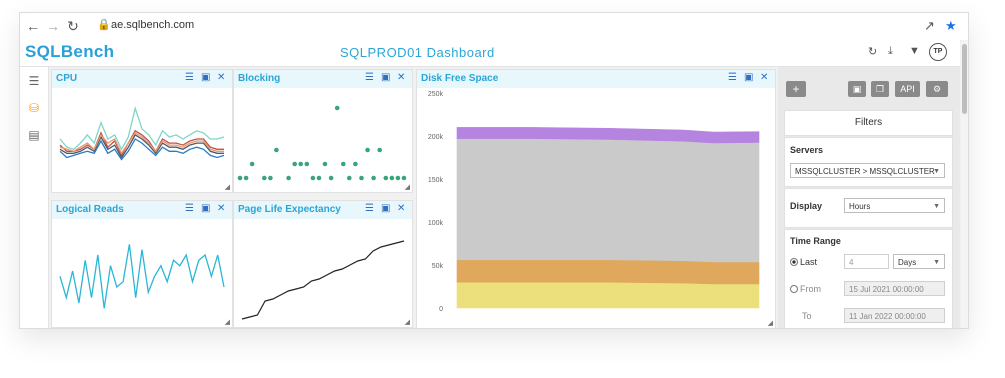 Image resolution: width=1005 pixels, height=378 pixels. What do you see at coordinates (894, 315) in the screenshot?
I see `to-date-input: 11 Jan 2022 00:00:00` at bounding box center [894, 315].